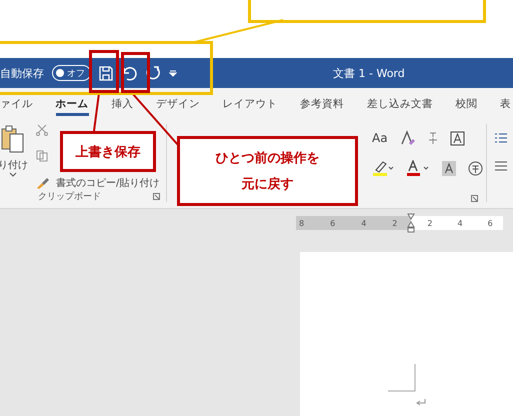  I want to click on callout-text: 元に戻す, so click(268, 184).